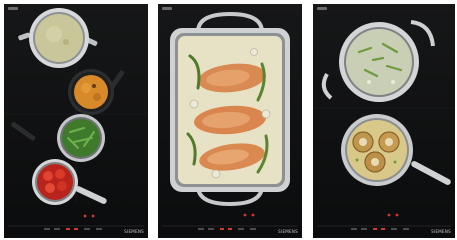  Describe the element at coordinates (396, 150) in the screenshot. I see `frying-pan` at that location.